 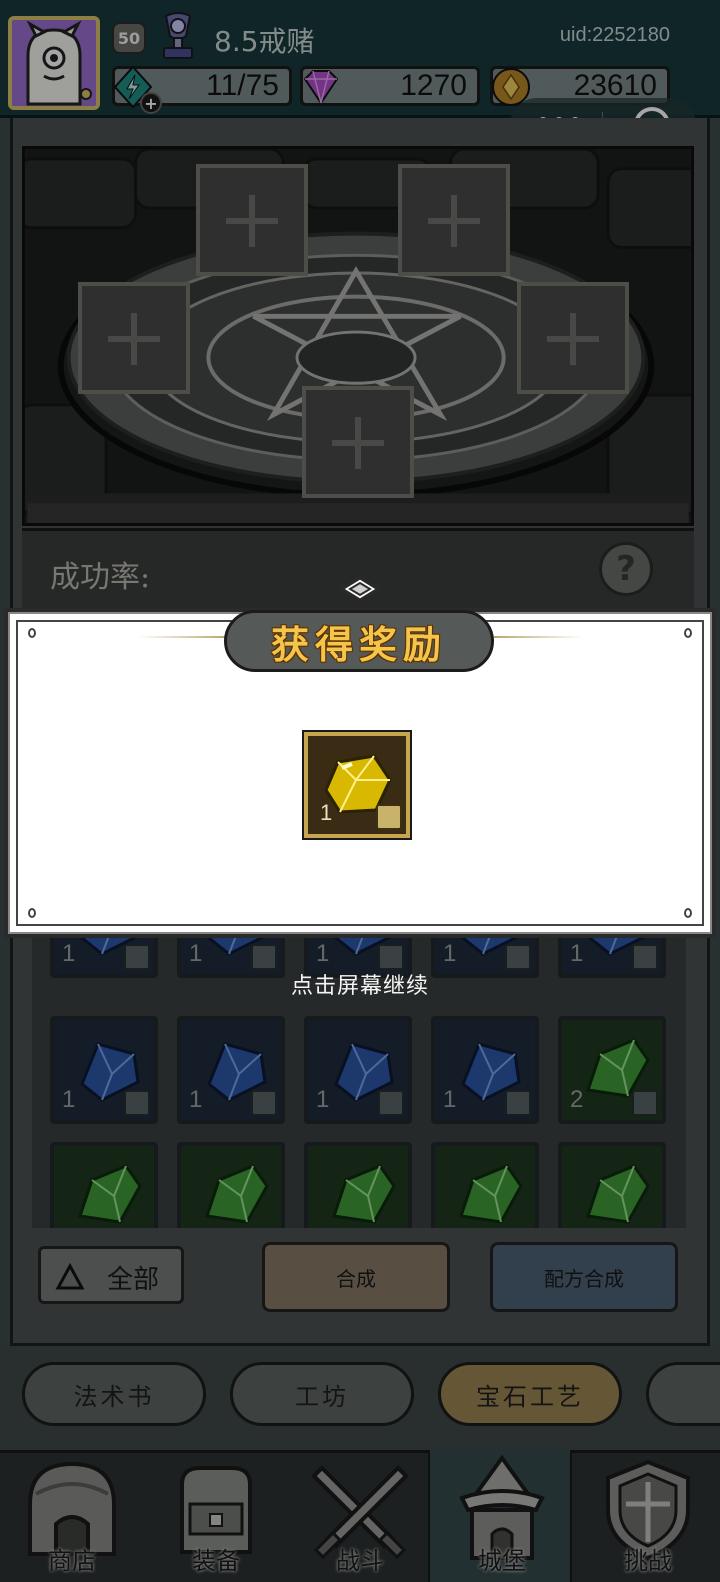 What do you see at coordinates (183, 637) in the screenshot?
I see `title-ornament-left` at bounding box center [183, 637].